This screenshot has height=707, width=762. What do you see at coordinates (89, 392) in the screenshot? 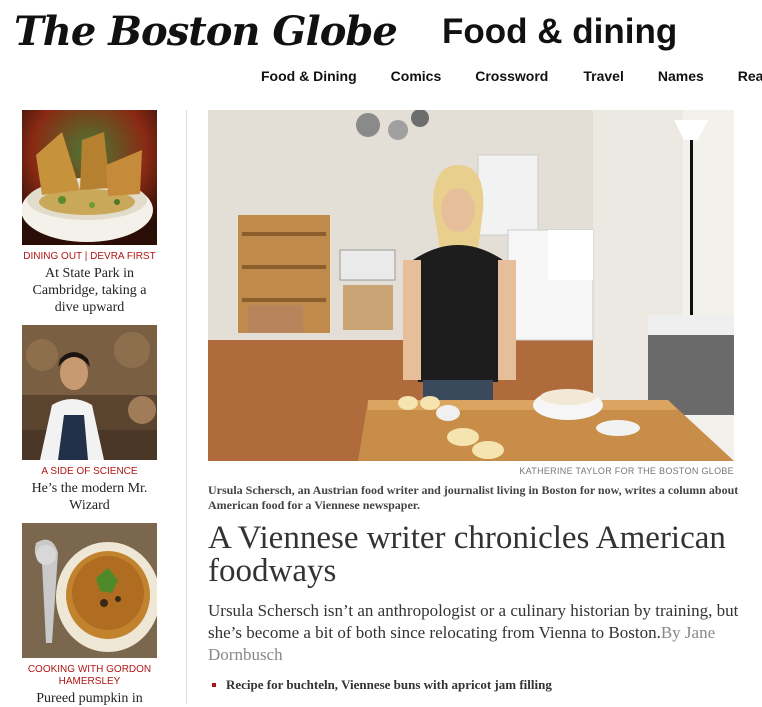
I see `chef-portrait-thumbnail` at bounding box center [89, 392].